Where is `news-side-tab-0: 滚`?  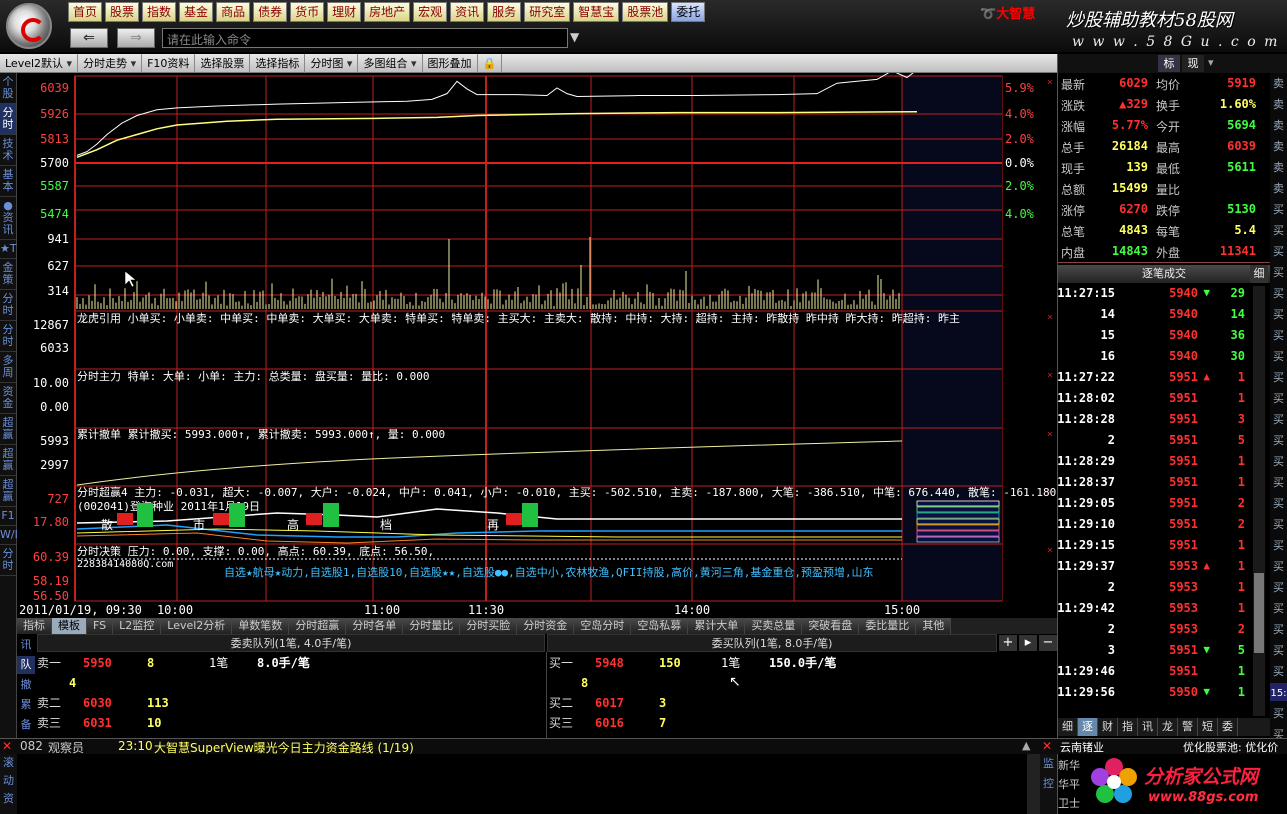
news-side-tab-0: 滚 is located at coordinates (8, 763).